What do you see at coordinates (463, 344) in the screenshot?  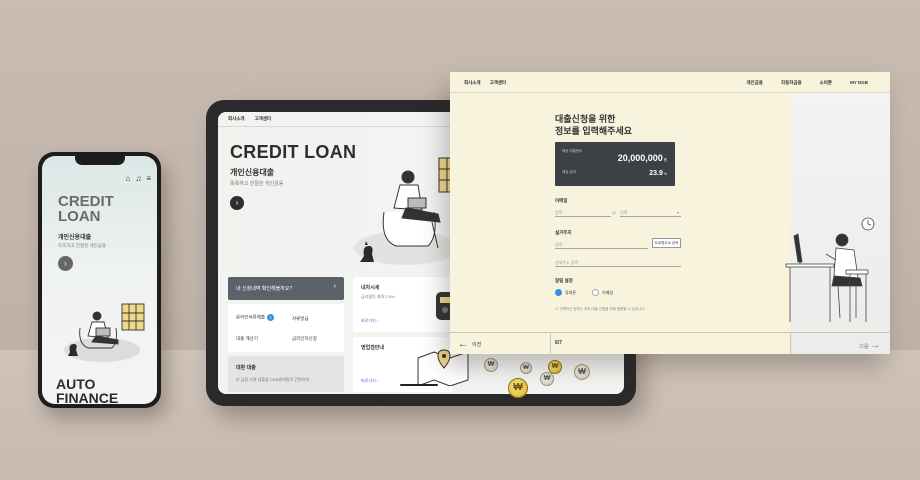 I see `arrow-left-icon: ←` at bounding box center [463, 344].